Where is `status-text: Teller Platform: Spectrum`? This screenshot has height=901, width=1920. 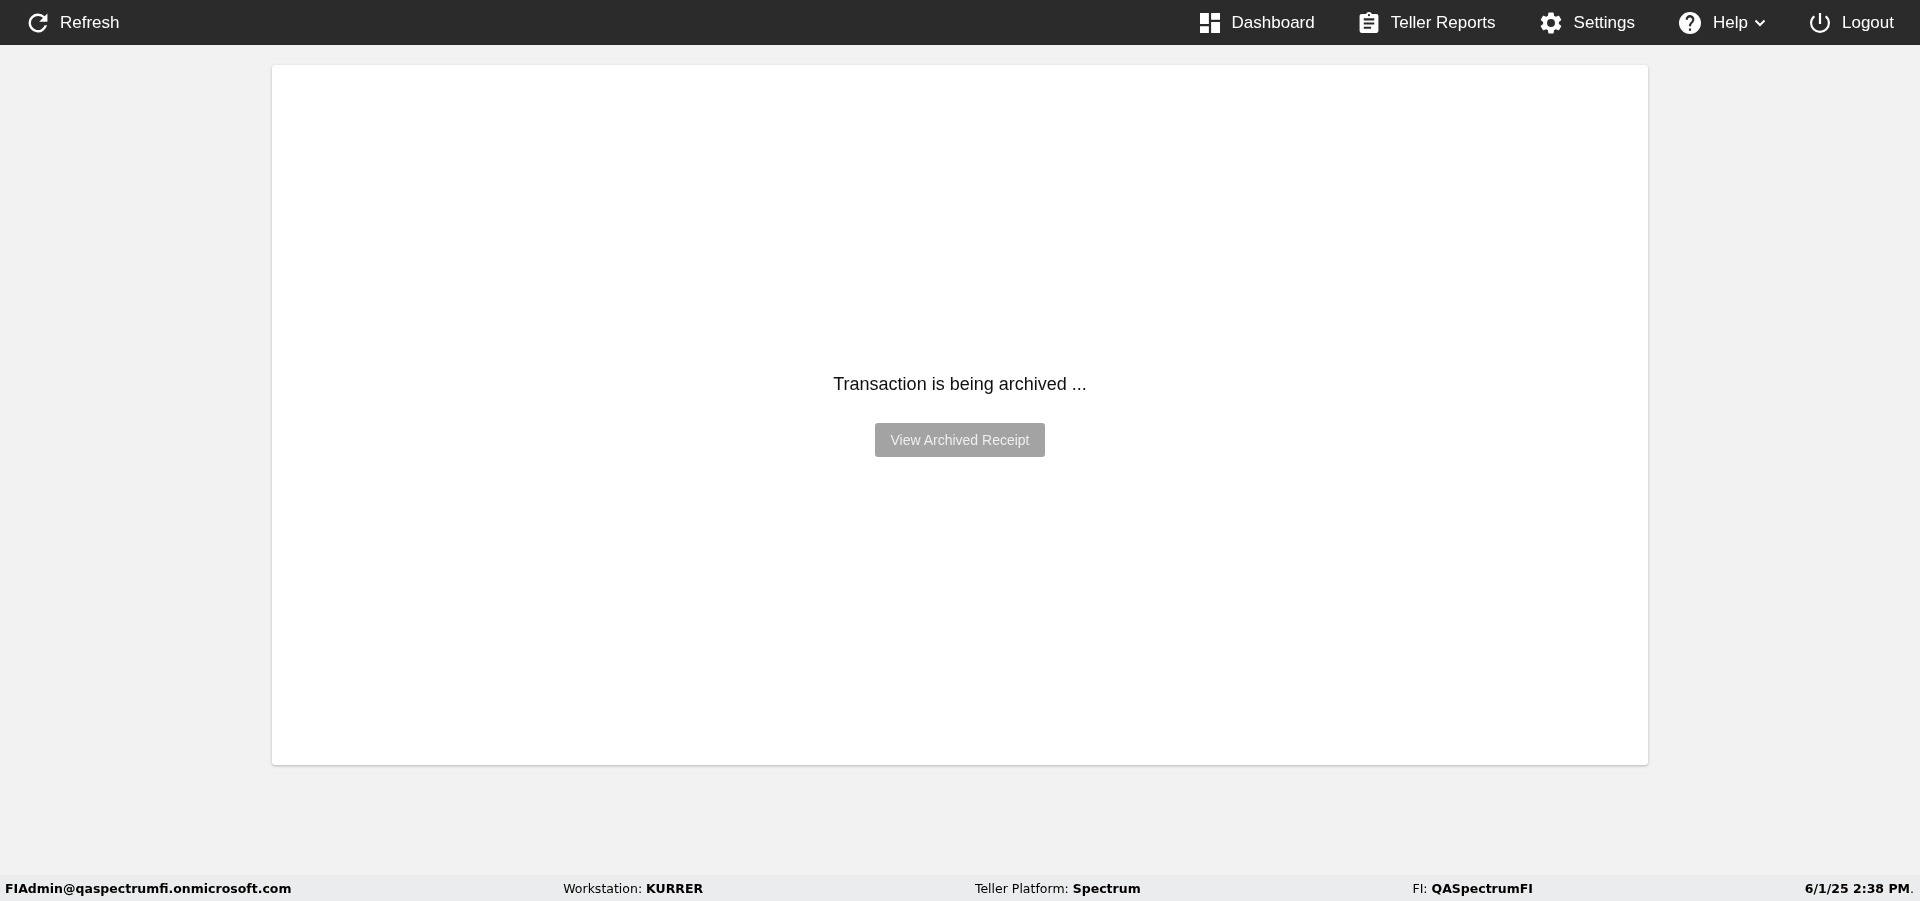
status-text: Teller Platform: Spectrum is located at coordinates (1057, 888).